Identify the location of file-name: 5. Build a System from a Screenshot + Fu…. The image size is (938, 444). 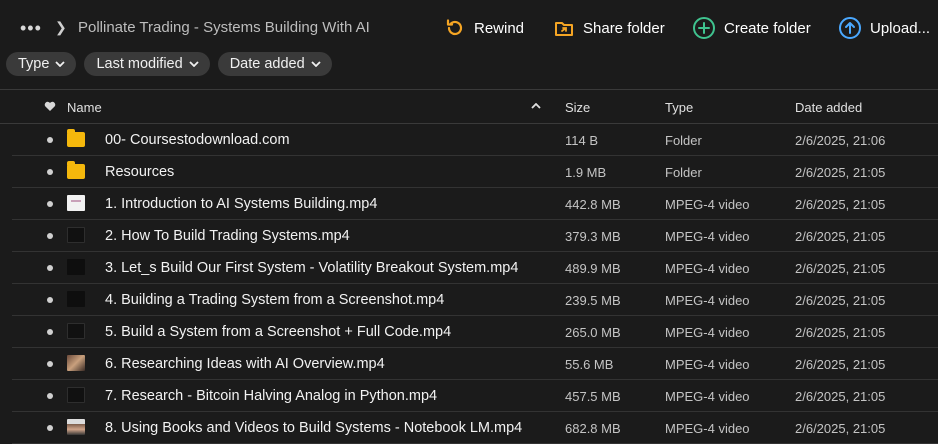
(278, 332).